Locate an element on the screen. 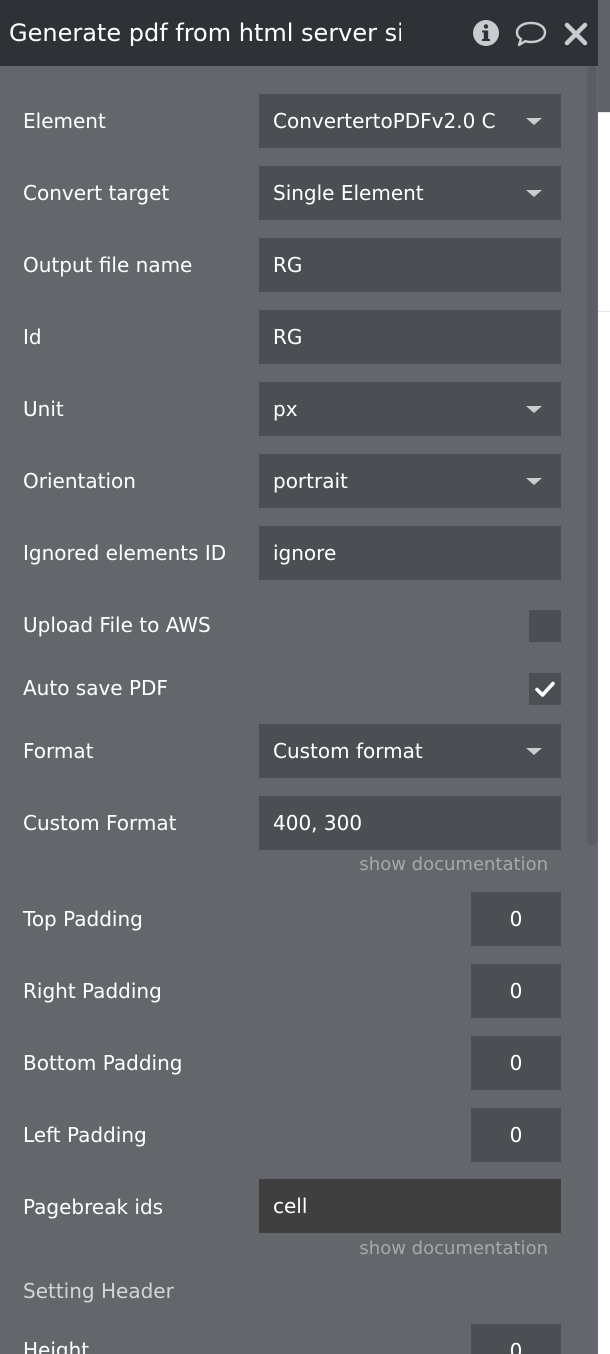 The image size is (610, 1354). panel-scrollbar is located at coordinates (592, 456).